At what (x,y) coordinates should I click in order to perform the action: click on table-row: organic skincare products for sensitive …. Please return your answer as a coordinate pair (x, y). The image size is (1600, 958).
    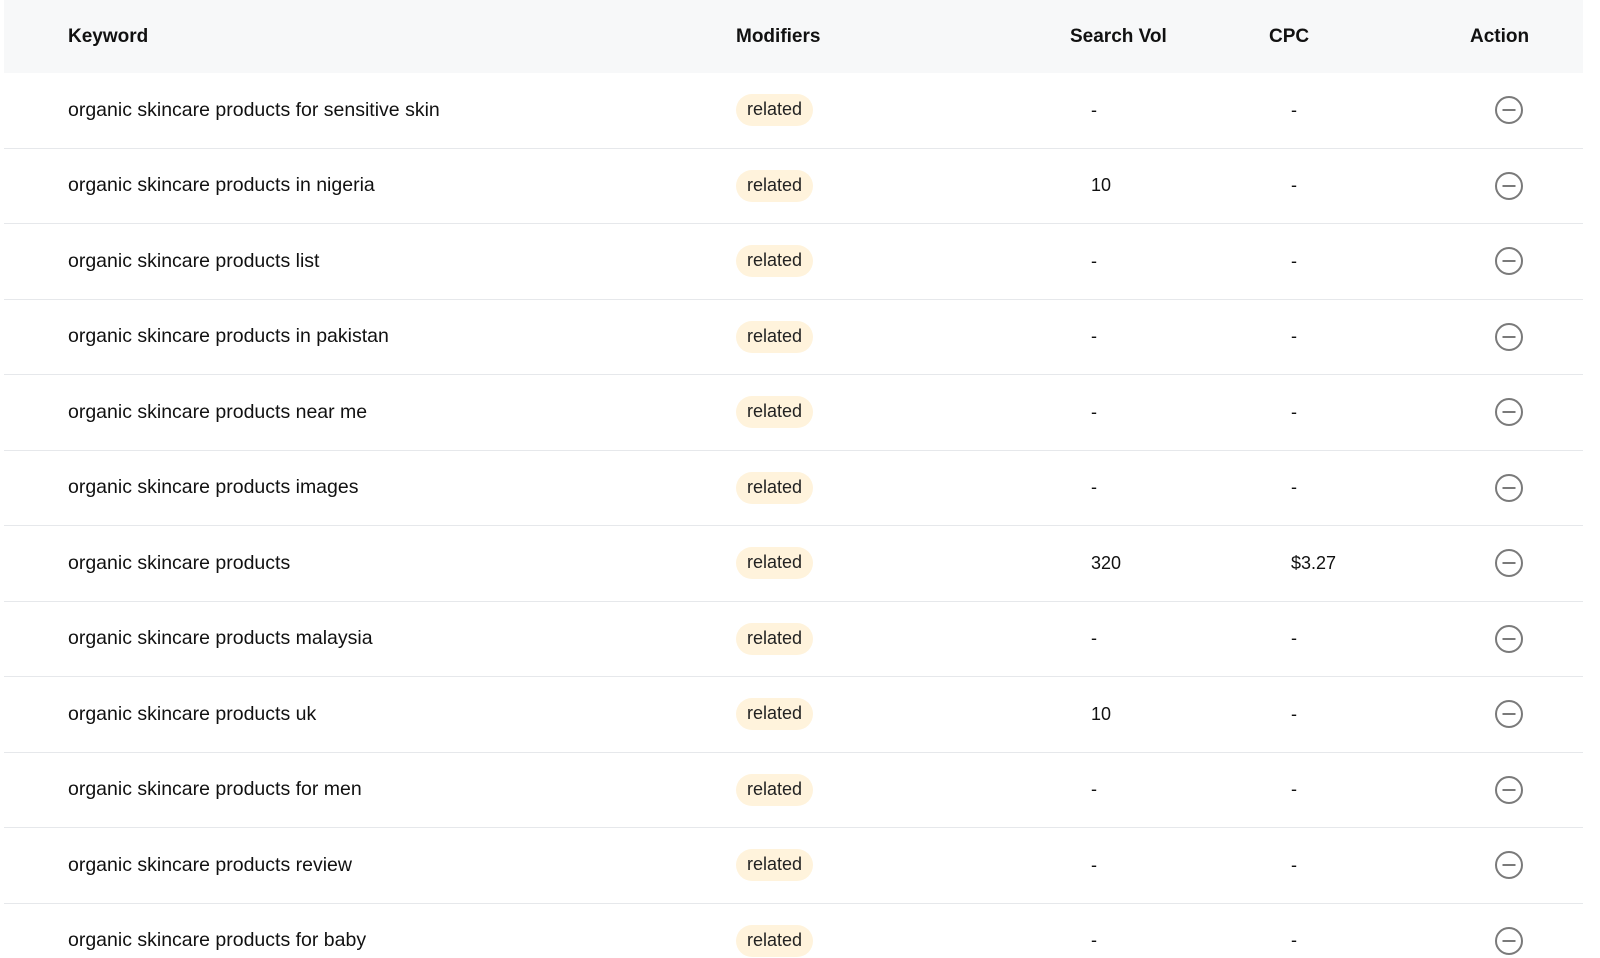
    Looking at the image, I should click on (793, 111).